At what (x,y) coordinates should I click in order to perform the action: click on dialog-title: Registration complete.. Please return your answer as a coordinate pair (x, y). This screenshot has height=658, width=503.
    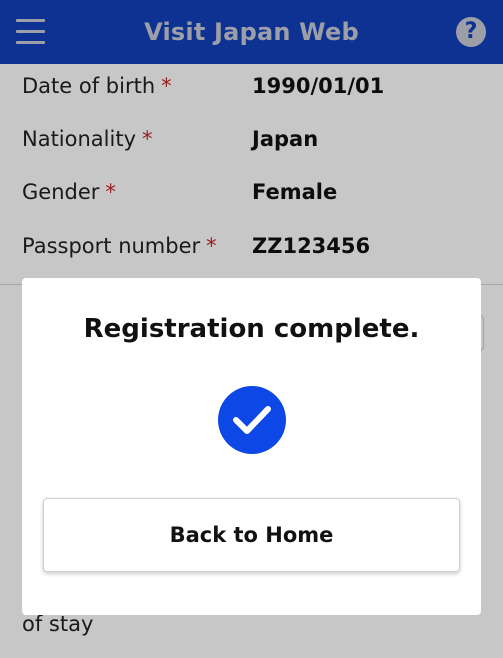
    Looking at the image, I should click on (251, 329).